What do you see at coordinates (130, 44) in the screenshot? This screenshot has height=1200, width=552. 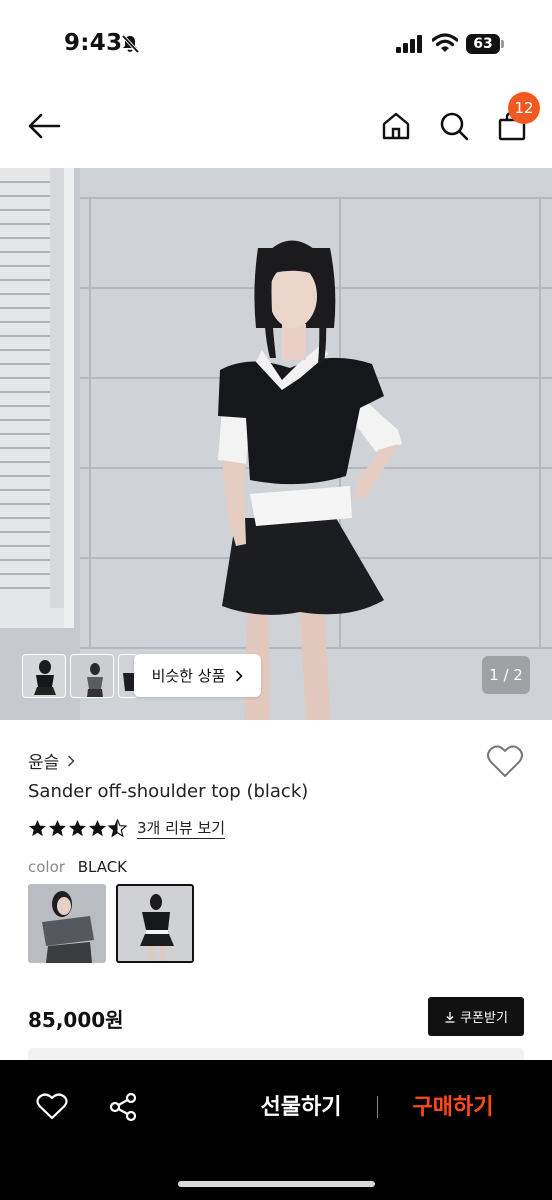 I see `bell-muted-icon` at bounding box center [130, 44].